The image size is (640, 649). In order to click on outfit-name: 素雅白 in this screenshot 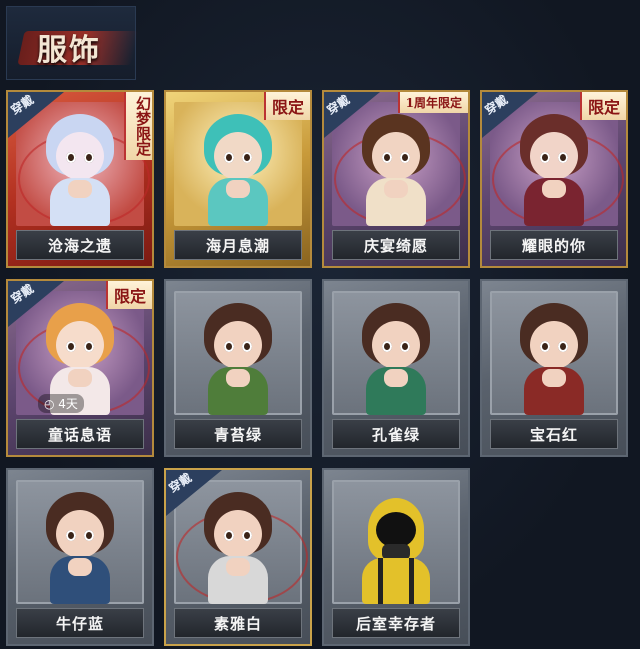, I will do `click(237, 623)`.